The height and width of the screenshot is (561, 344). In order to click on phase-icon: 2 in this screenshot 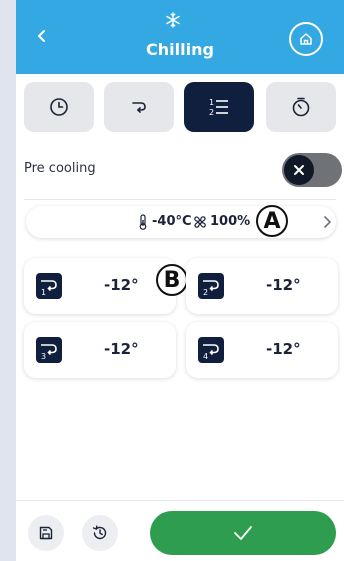, I will do `click(211, 286)`.